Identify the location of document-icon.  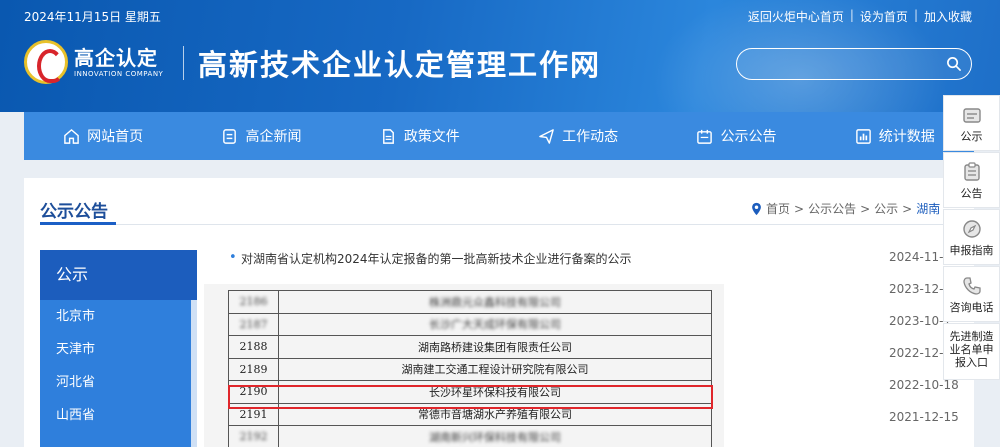
(388, 136).